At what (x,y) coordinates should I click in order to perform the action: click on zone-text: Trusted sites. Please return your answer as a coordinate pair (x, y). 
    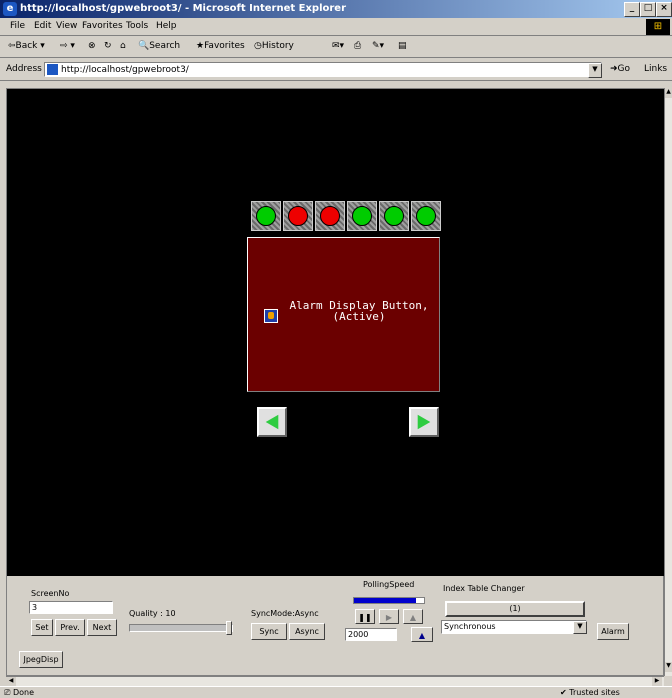
    Looking at the image, I should click on (594, 692).